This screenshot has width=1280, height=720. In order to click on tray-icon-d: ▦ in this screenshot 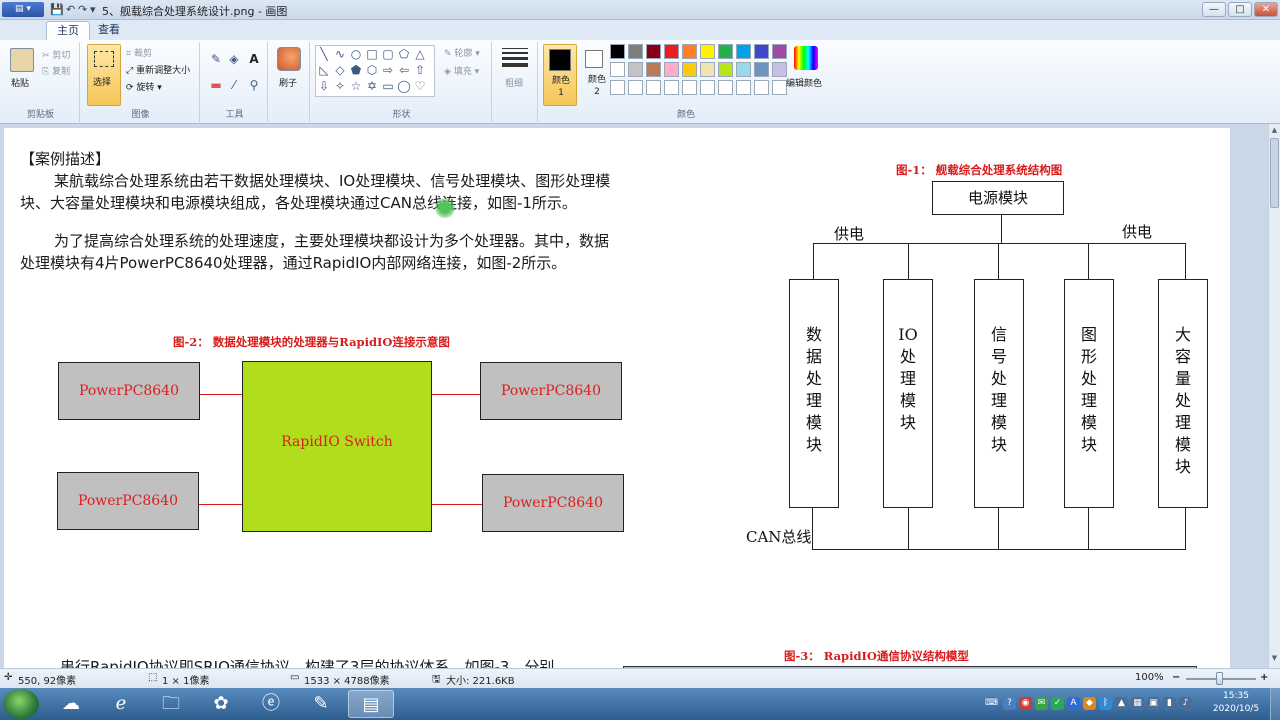, I will do `click(1137, 703)`.